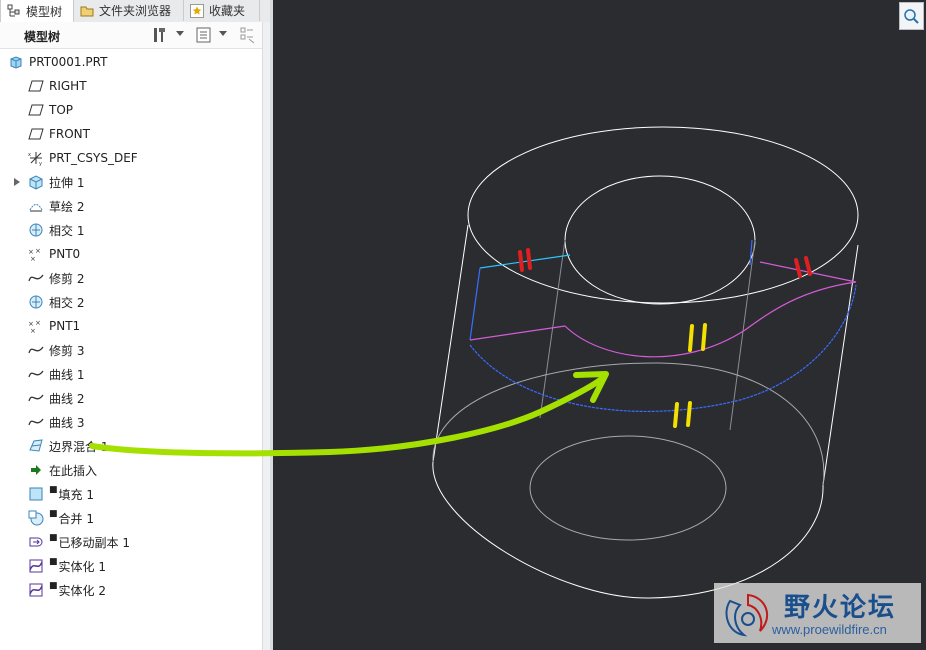  What do you see at coordinates (525, 261) in the screenshot?
I see `cyan-edge` at bounding box center [525, 261].